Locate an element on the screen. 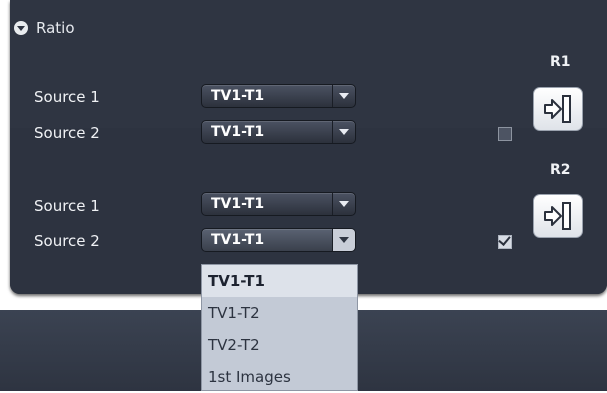 This screenshot has height=393, width=607. r1-source2-dropdown: TV1-T1 is located at coordinates (278, 132).